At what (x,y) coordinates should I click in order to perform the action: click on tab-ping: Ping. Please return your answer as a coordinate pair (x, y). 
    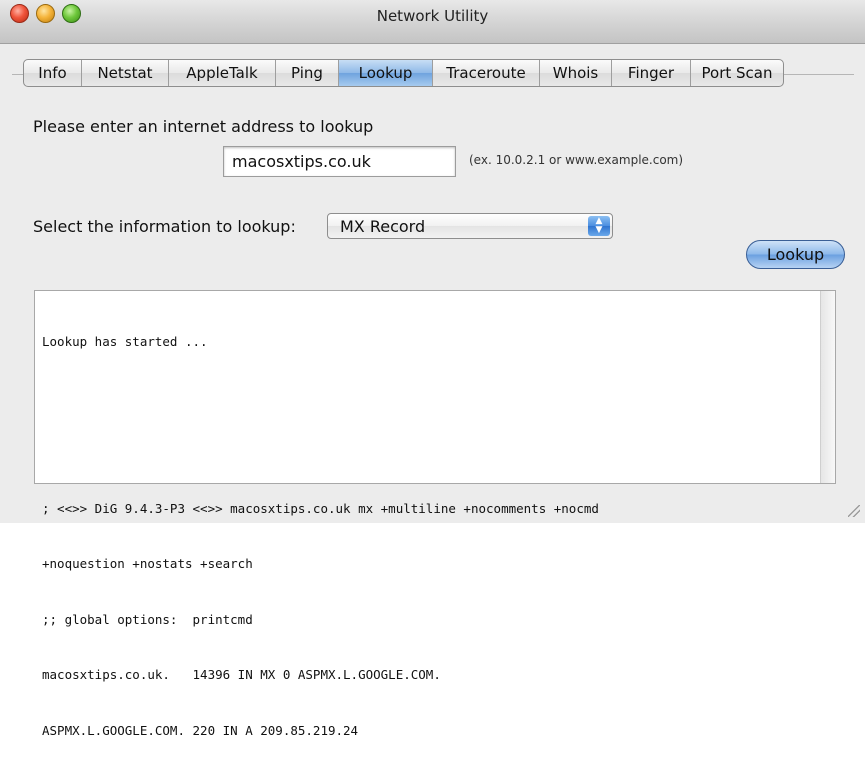
    Looking at the image, I should click on (307, 73).